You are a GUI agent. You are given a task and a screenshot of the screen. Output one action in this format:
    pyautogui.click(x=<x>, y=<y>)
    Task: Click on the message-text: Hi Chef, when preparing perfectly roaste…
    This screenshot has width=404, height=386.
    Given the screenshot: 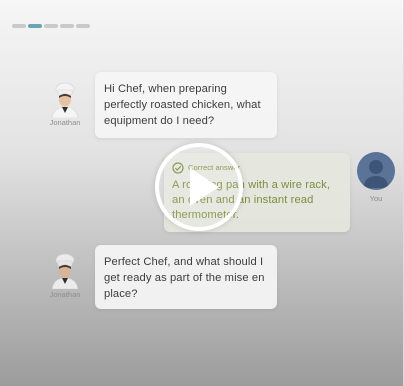 What is the action you would take?
    pyautogui.click(x=182, y=105)
    